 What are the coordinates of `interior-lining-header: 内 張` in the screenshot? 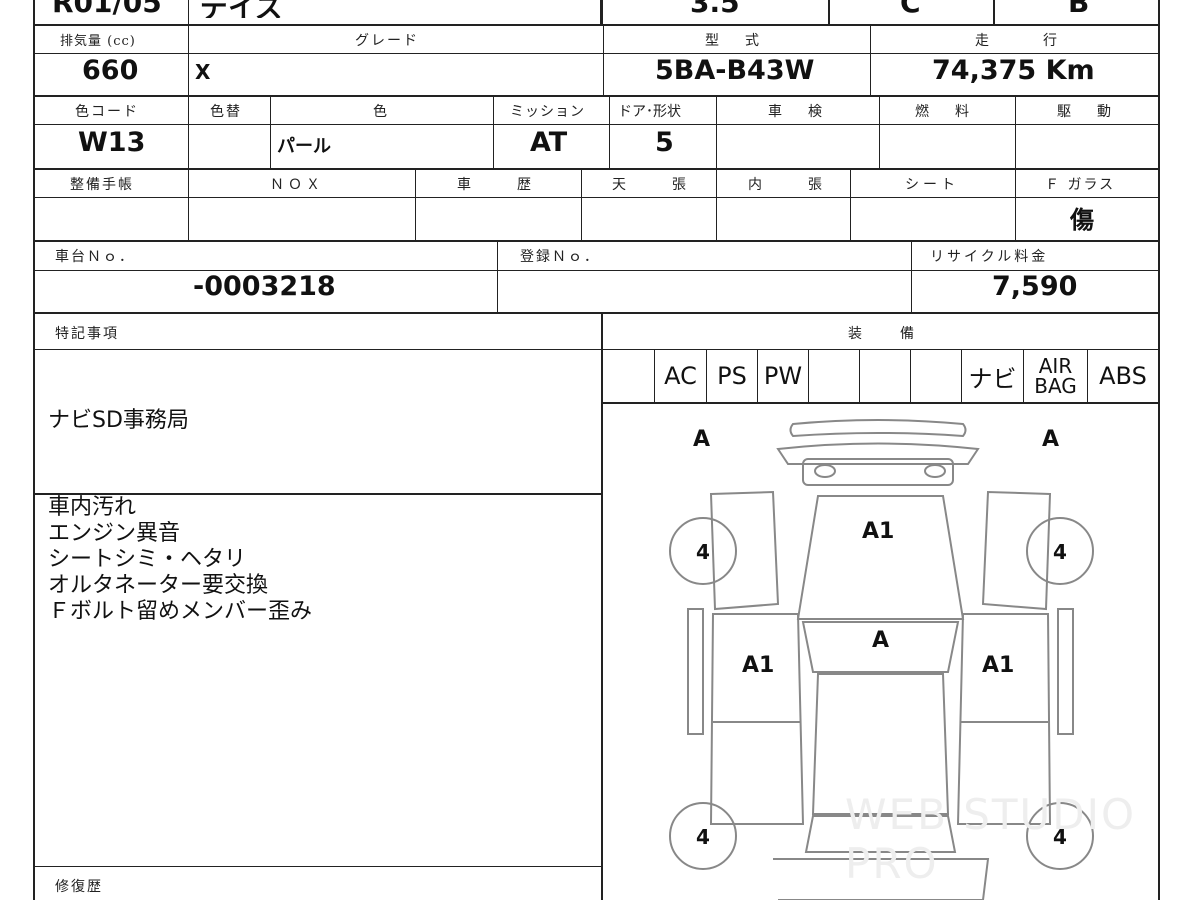 It's located at (793, 185).